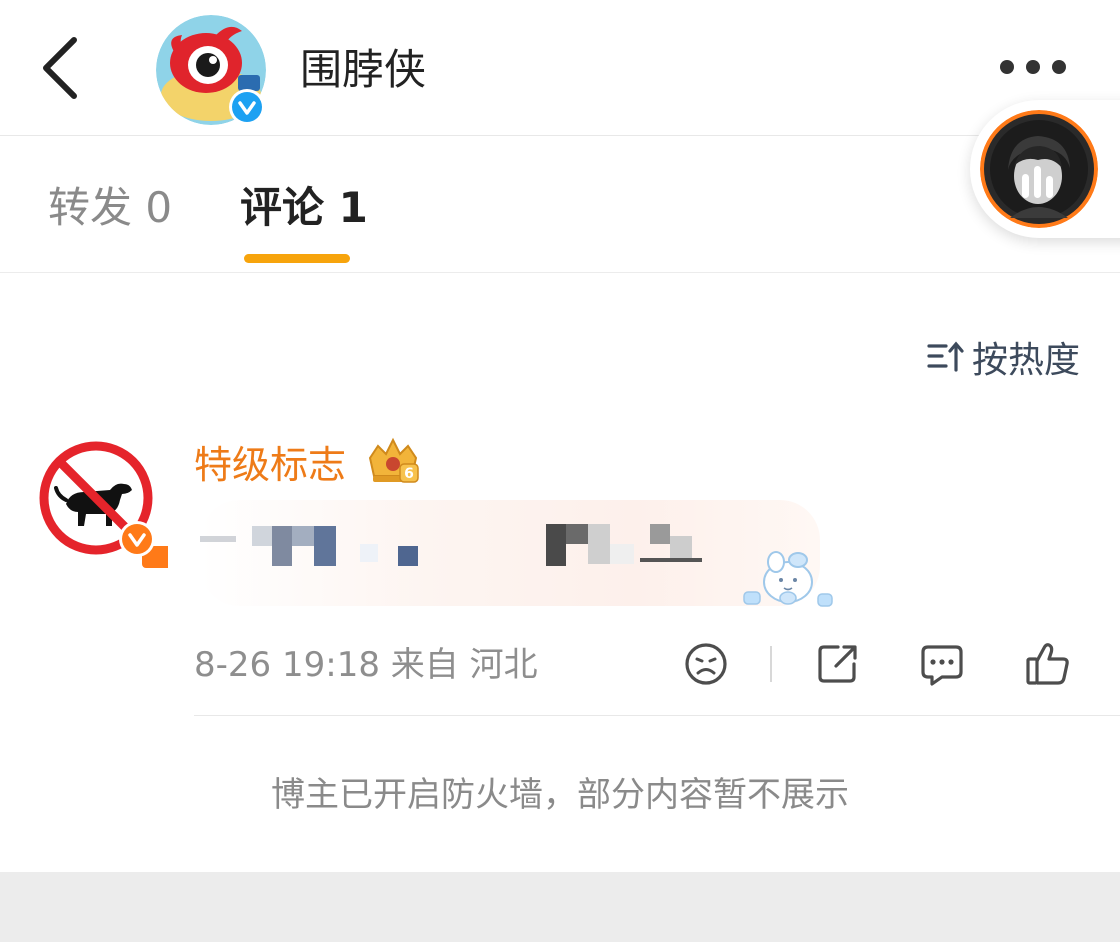 The image size is (1120, 942). I want to click on sort-label: 按热度, so click(1026, 360).